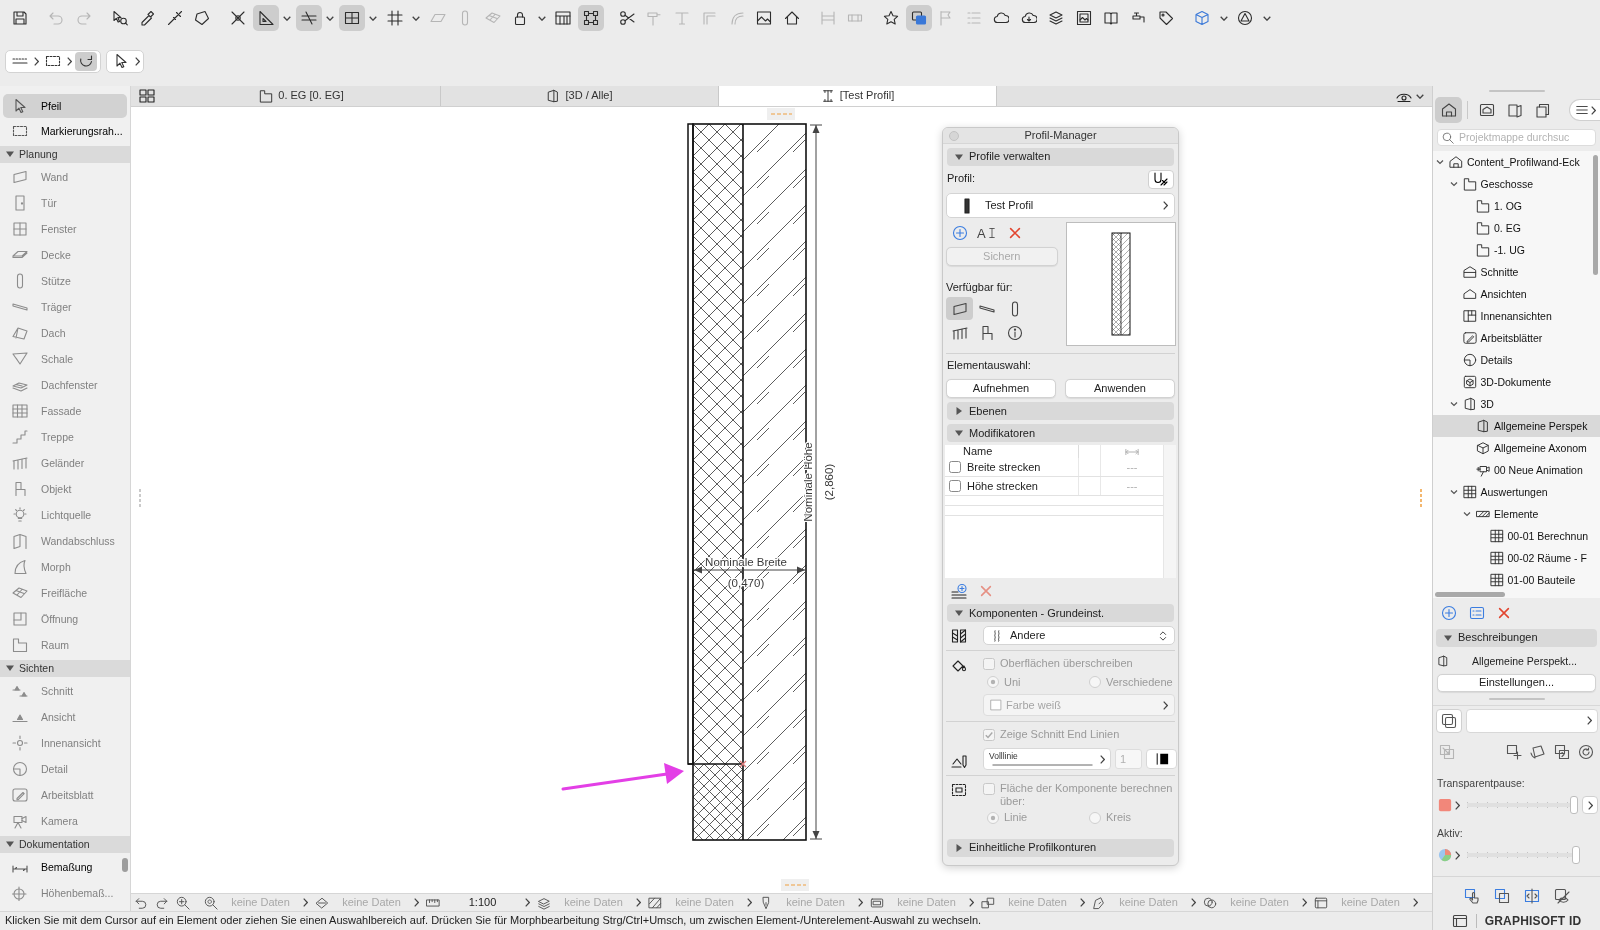  I want to click on tree-item: Schnitte, so click(1516, 272).